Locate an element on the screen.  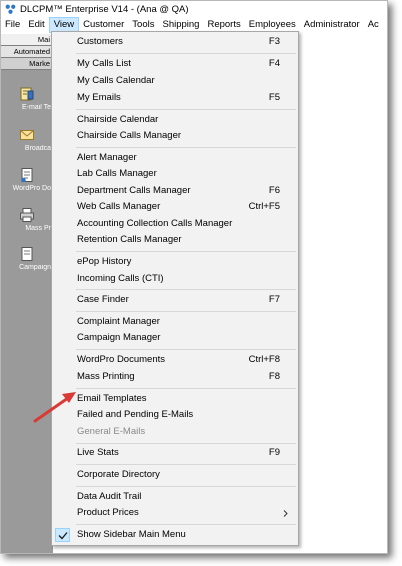
menu-item-general-emails: General E-Mails is located at coordinates (175, 432).